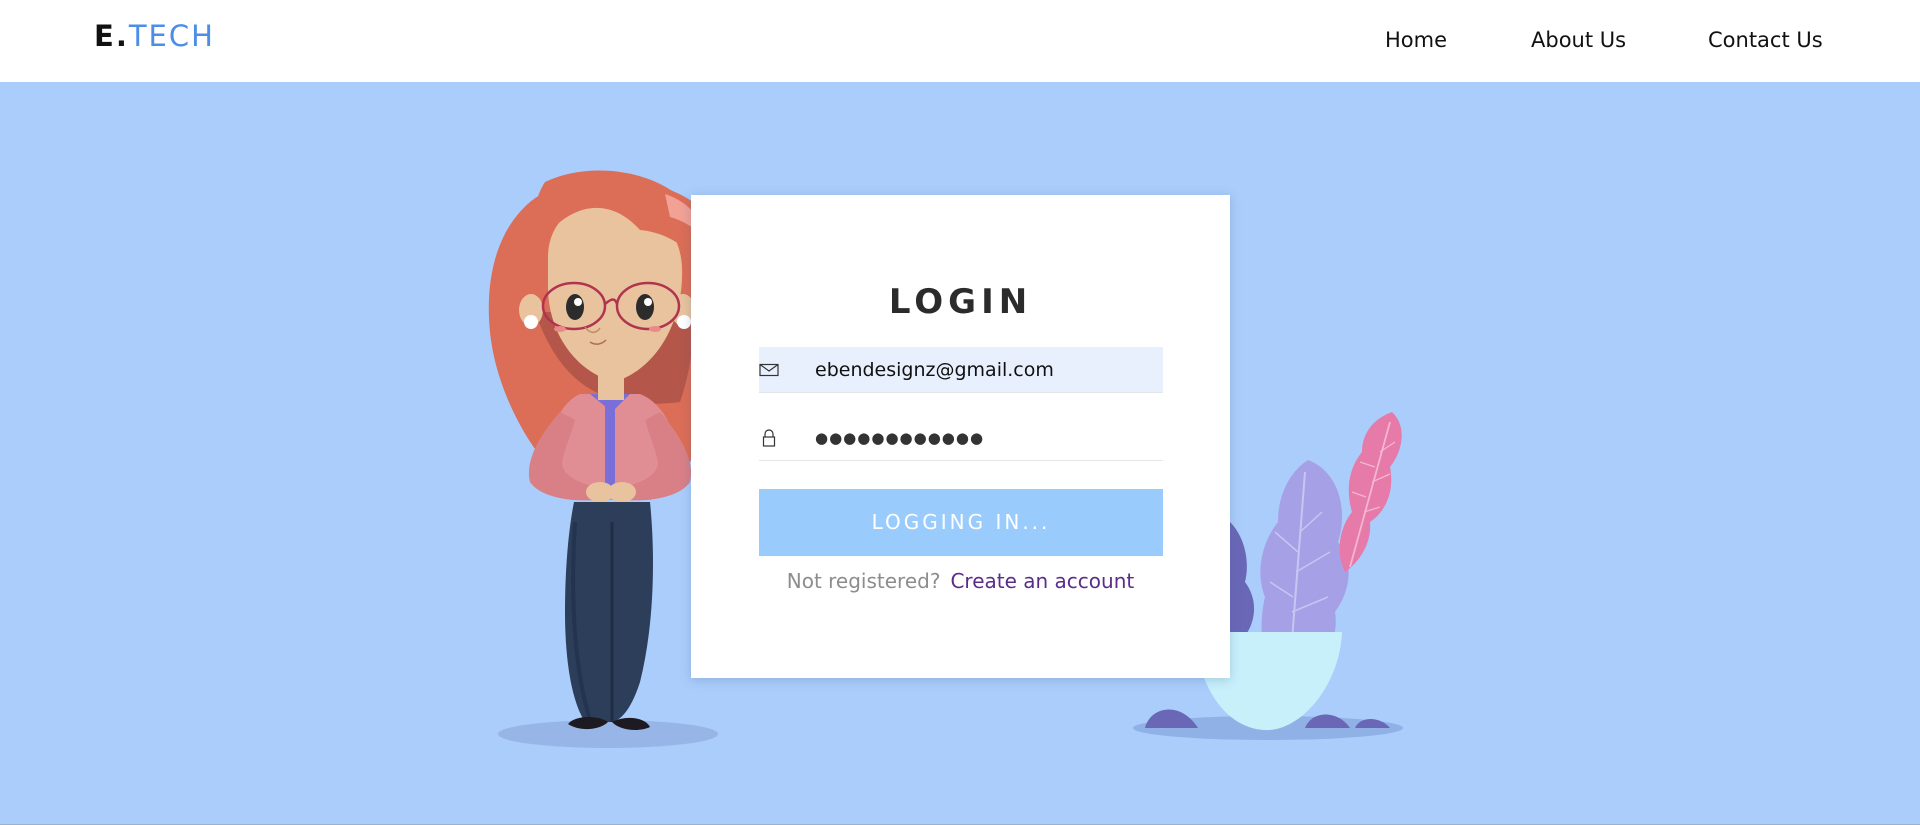  Describe the element at coordinates (769, 370) in the screenshot. I see `envelope-icon` at that location.